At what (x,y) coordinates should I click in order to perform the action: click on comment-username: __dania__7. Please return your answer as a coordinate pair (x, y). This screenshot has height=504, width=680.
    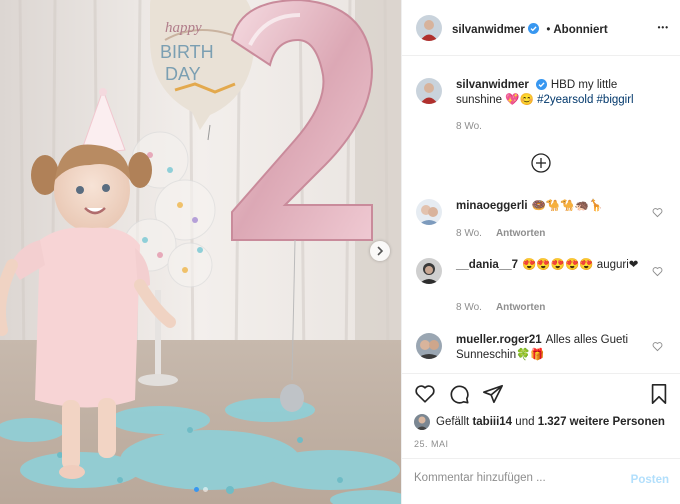
    Looking at the image, I should click on (487, 265).